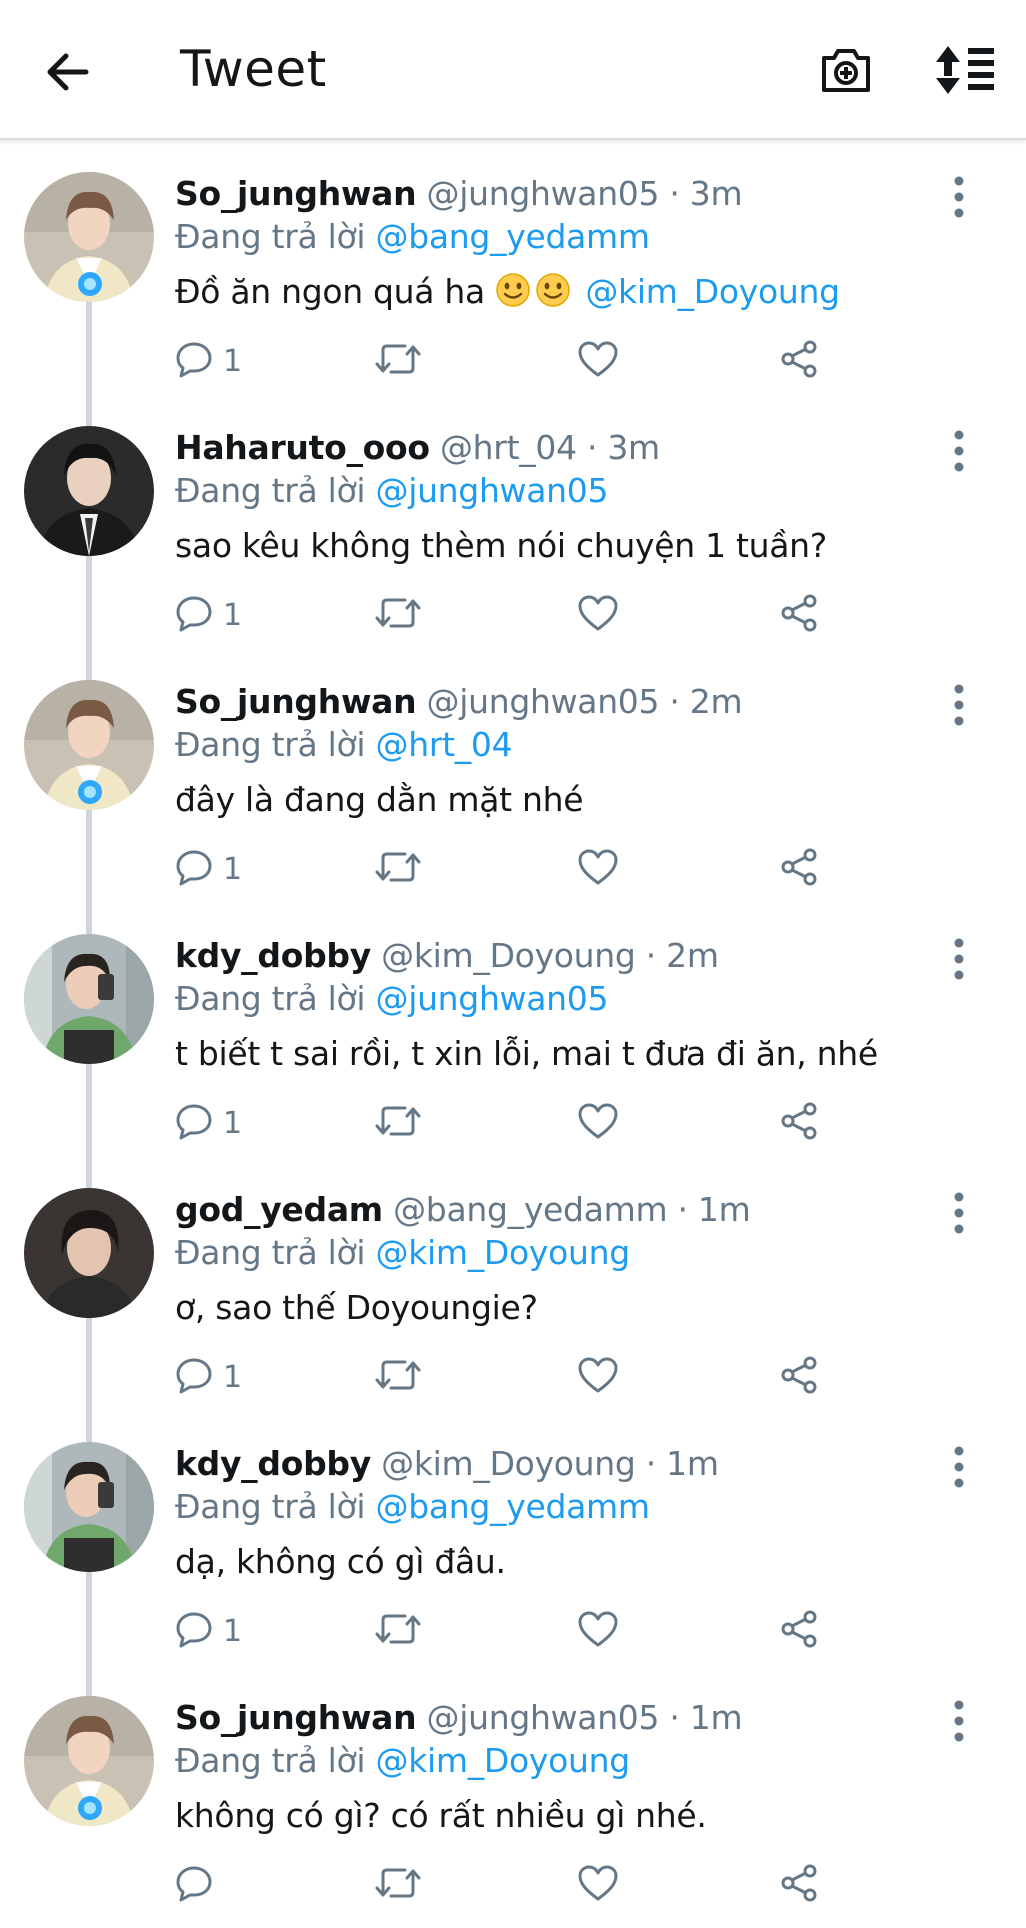  Describe the element at coordinates (444, 744) in the screenshot. I see `replying-to-handle: @hrt_04` at that location.